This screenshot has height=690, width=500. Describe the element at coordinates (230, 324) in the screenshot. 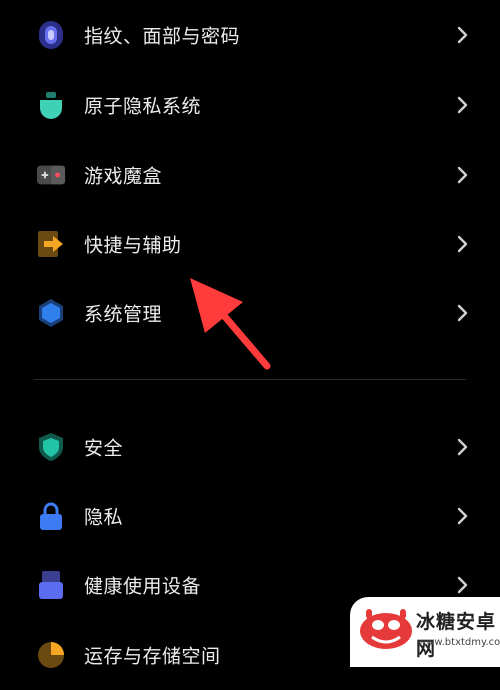

I see `annotation-arrow` at that location.